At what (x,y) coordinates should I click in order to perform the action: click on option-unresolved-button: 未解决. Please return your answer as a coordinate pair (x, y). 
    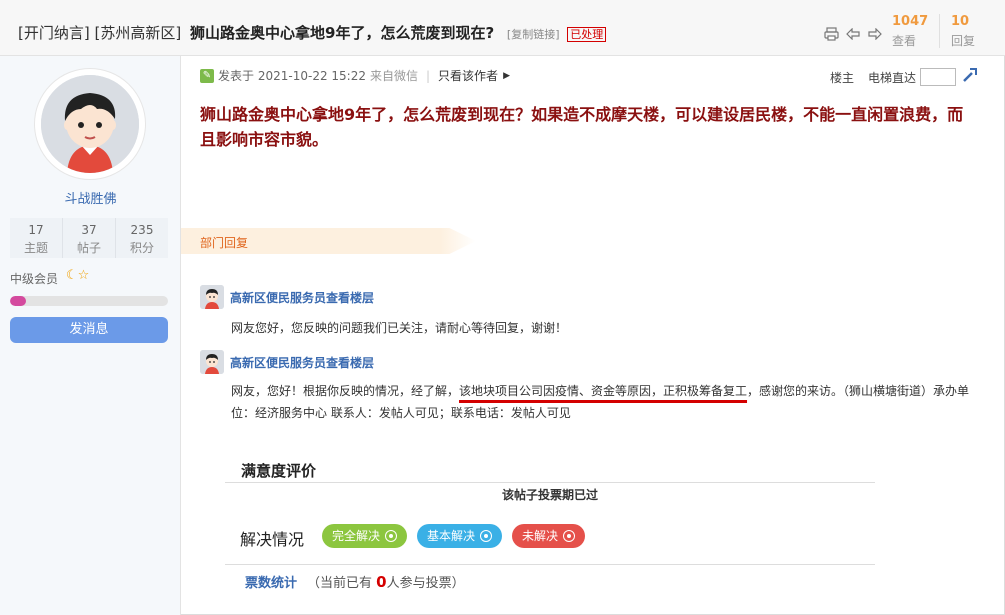
    Looking at the image, I should click on (549, 536).